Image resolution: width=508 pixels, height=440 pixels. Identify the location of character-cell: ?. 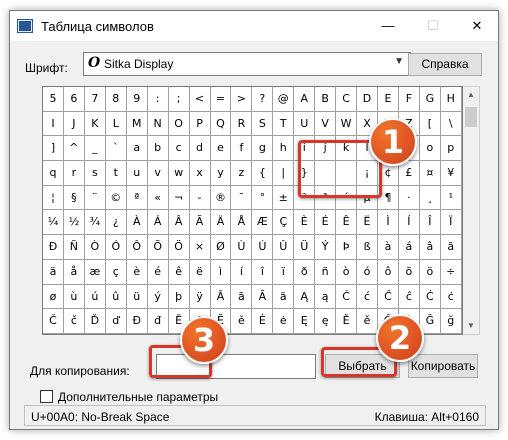
(263, 99).